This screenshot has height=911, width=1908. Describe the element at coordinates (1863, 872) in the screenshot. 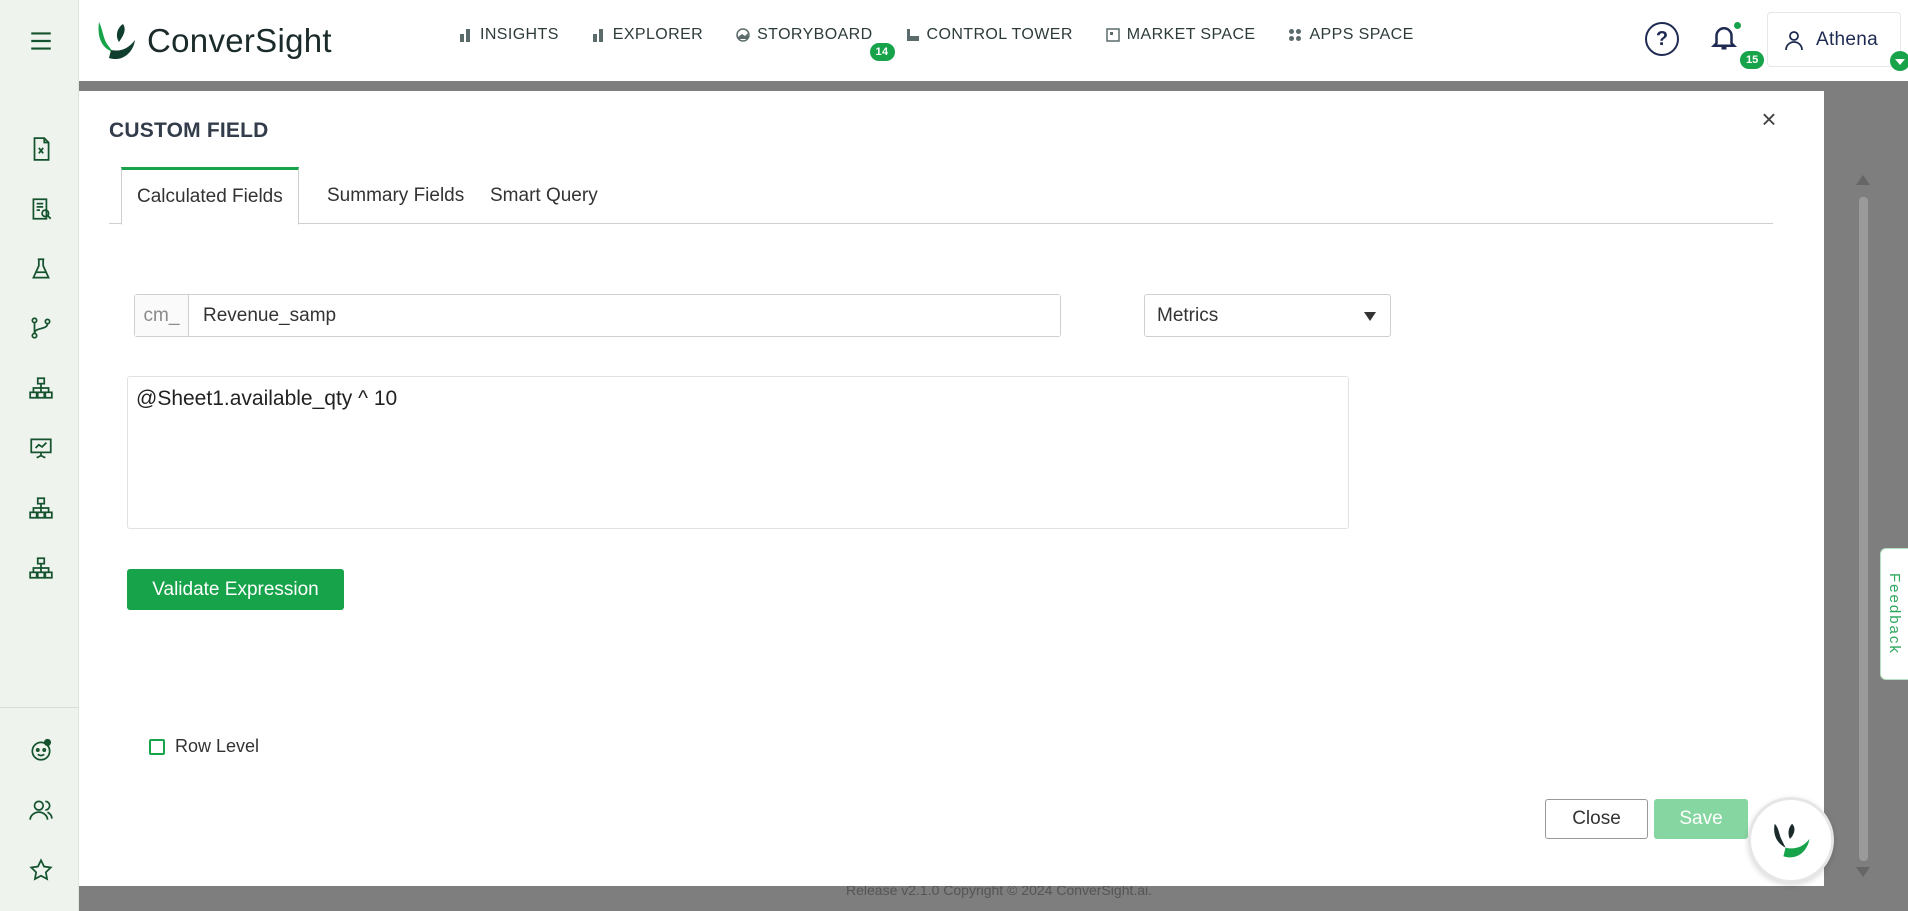

I see `scroll-down-arrow-icon` at that location.